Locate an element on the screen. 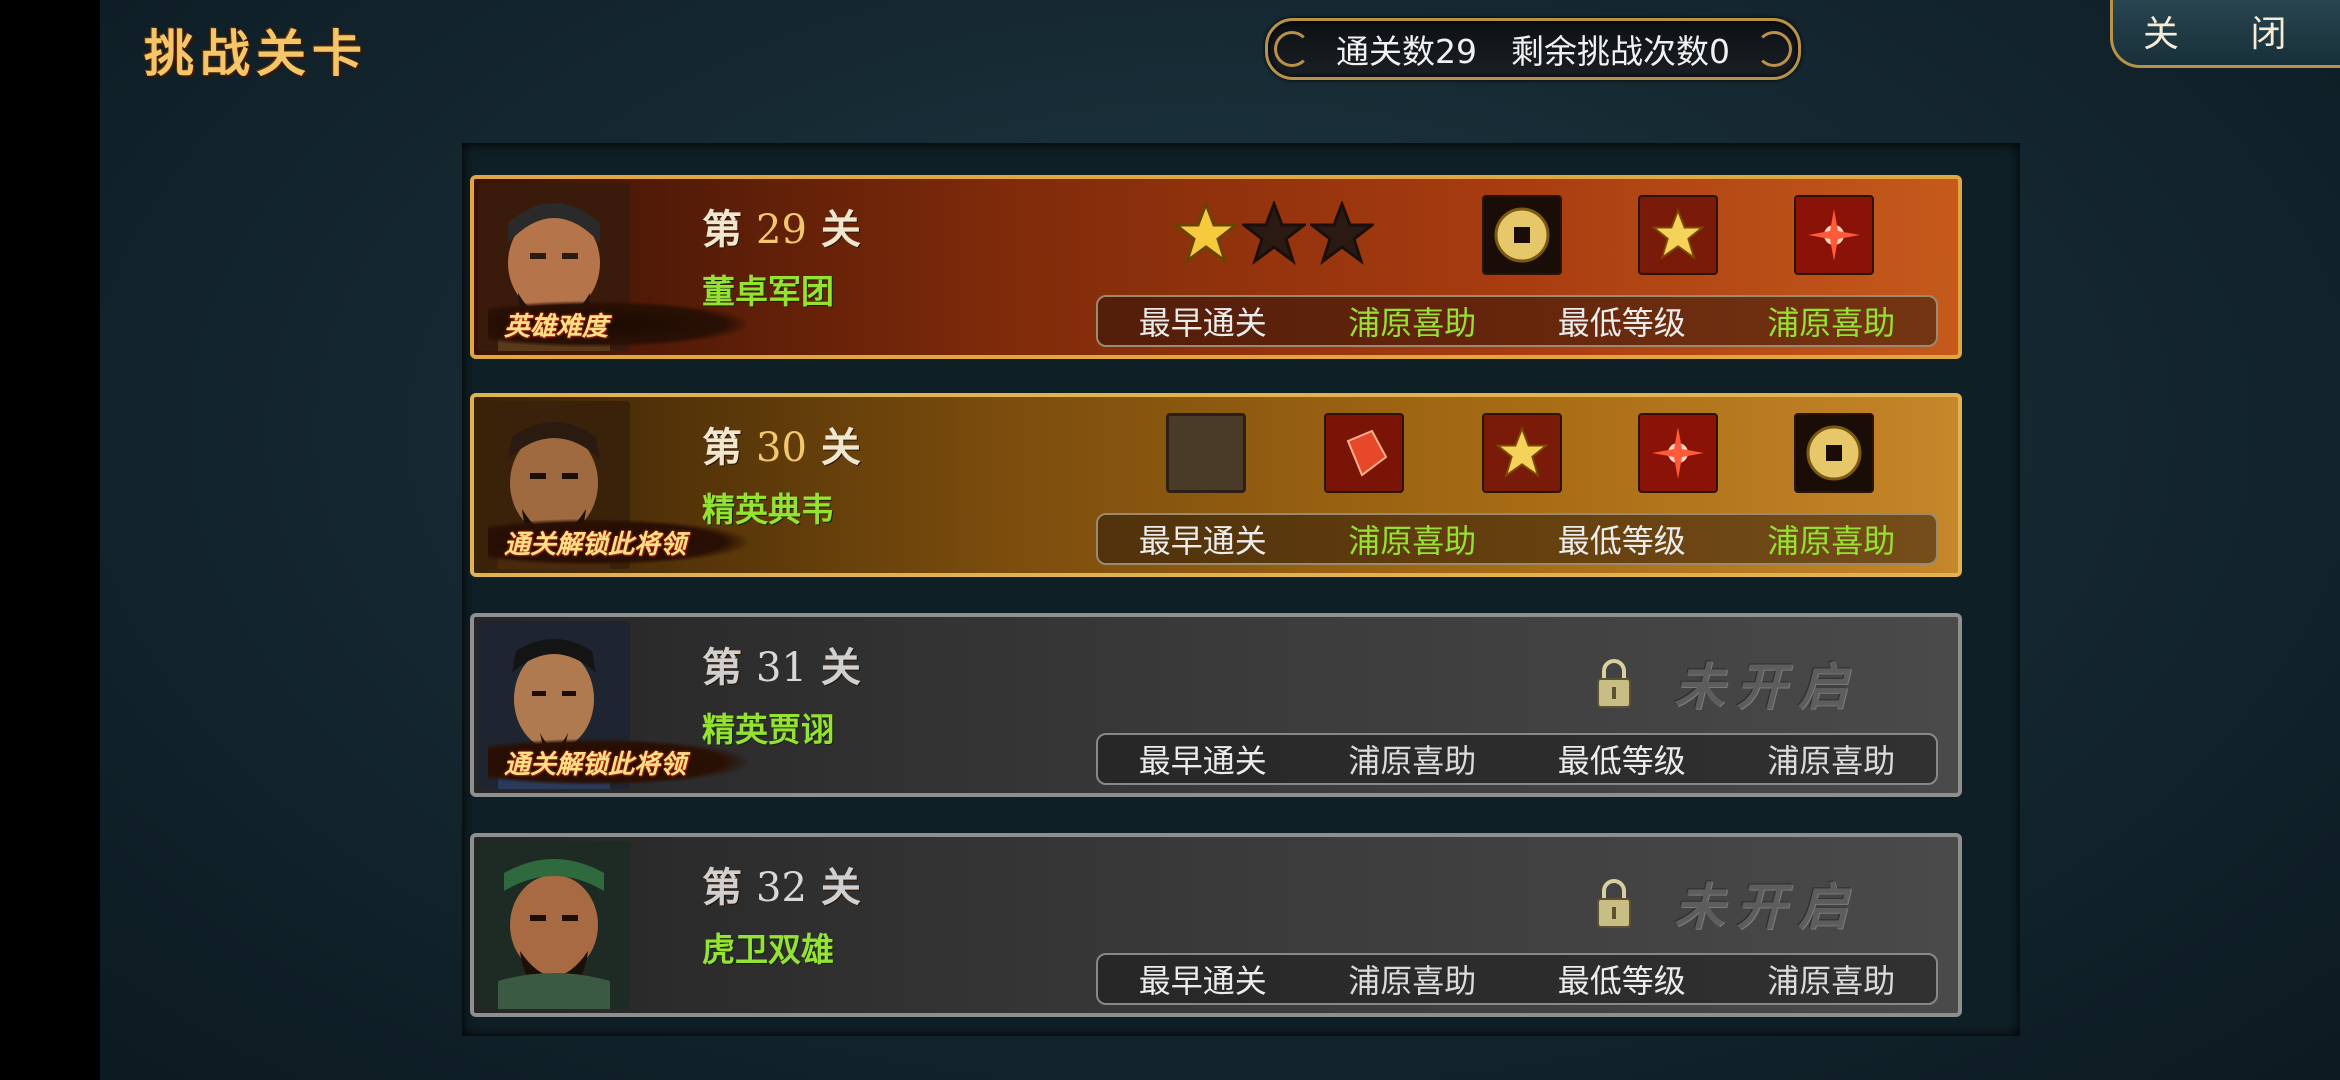 The height and width of the screenshot is (1080, 2340). star-earned-icon is located at coordinates (1206, 233).